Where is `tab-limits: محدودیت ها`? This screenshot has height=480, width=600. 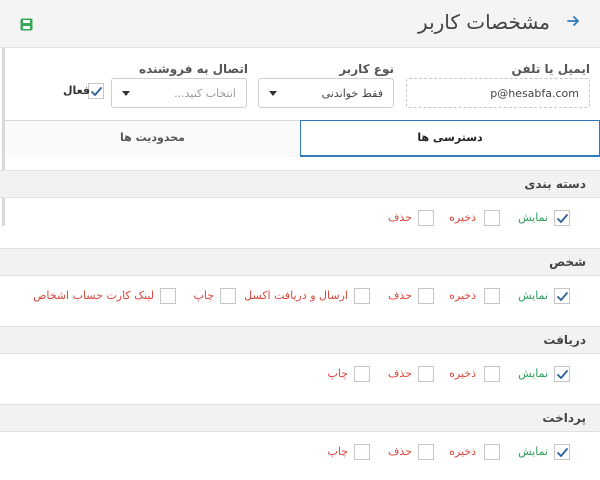 tab-limits: محدودیت ها is located at coordinates (152, 139).